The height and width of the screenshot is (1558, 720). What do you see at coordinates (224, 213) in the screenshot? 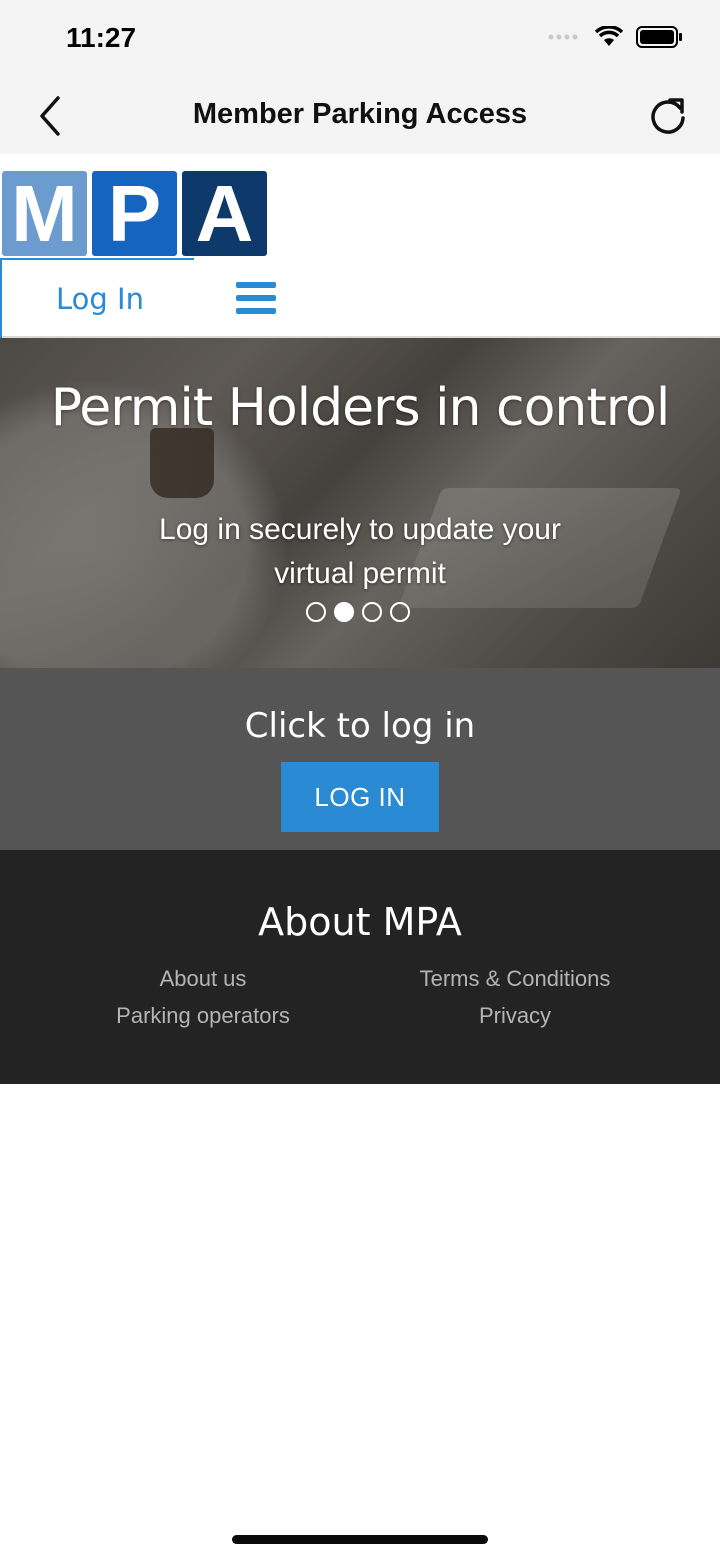
I see `logo-letter-a: A` at bounding box center [224, 213].